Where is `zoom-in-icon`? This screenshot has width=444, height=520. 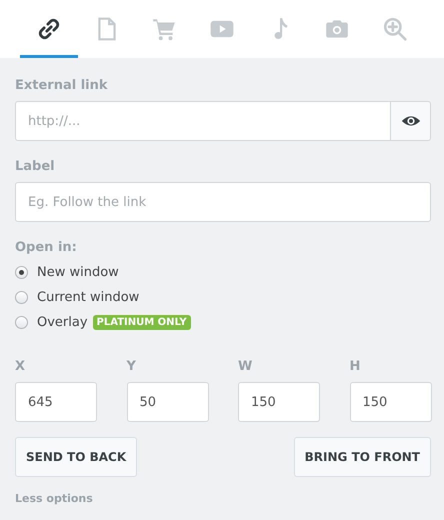 zoom-in-icon is located at coordinates (395, 29).